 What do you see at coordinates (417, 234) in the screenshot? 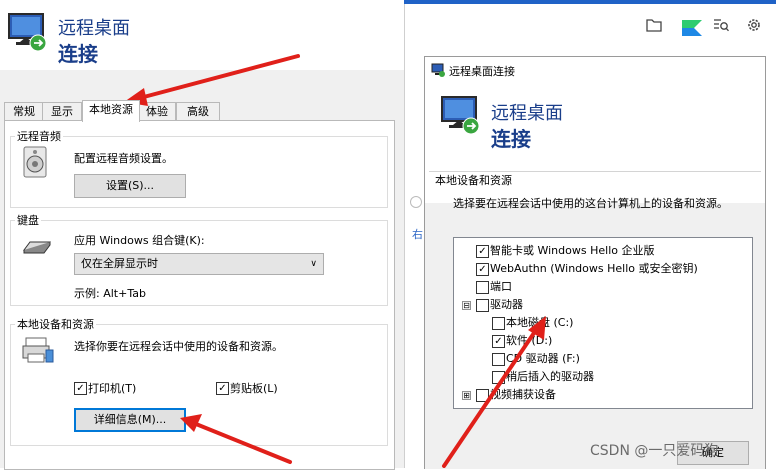
I see `background-text-fragment: 右` at bounding box center [417, 234].